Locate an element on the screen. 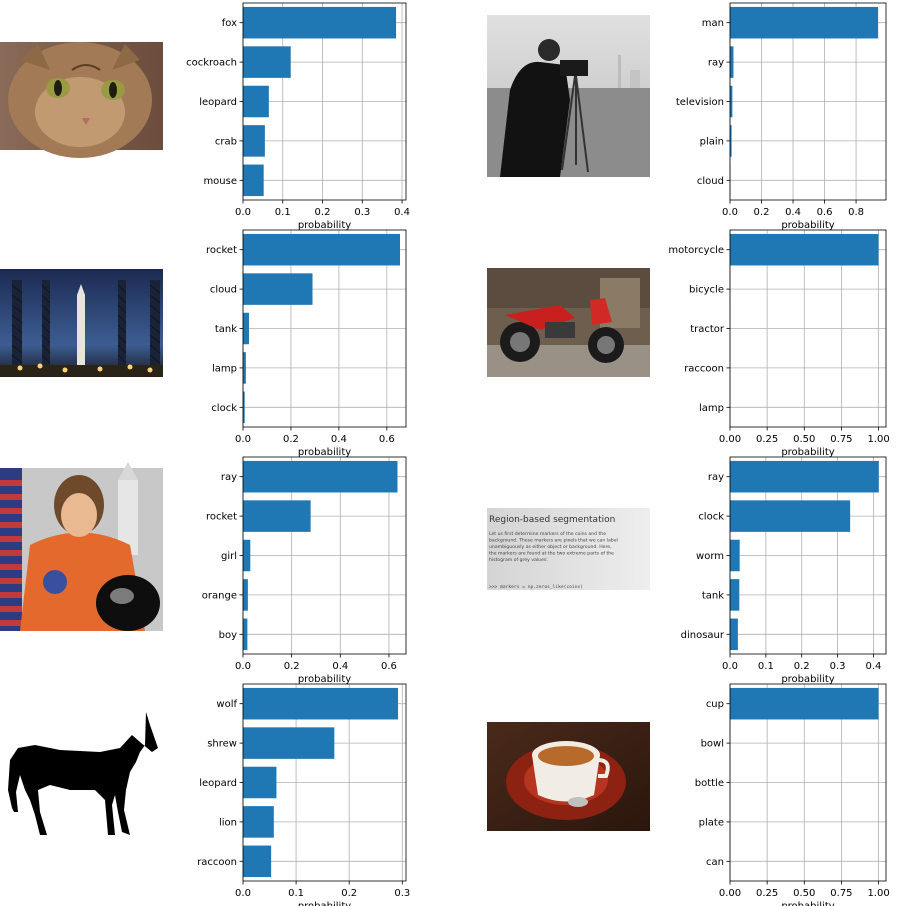  cat-photo is located at coordinates (81, 100).